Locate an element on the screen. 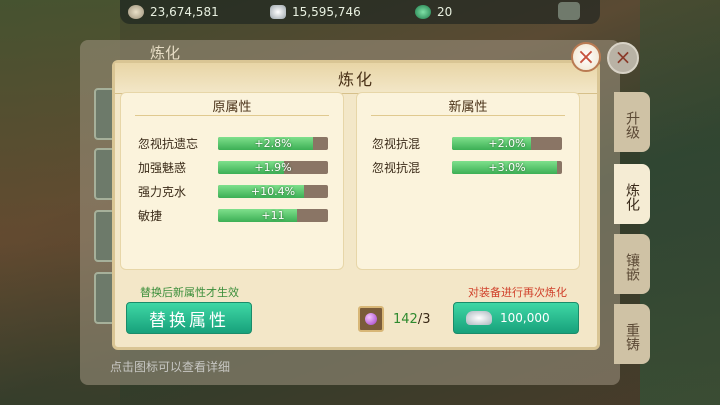 This screenshot has height=405, width=720. gold-counter: 23,674,581 is located at coordinates (173, 12).